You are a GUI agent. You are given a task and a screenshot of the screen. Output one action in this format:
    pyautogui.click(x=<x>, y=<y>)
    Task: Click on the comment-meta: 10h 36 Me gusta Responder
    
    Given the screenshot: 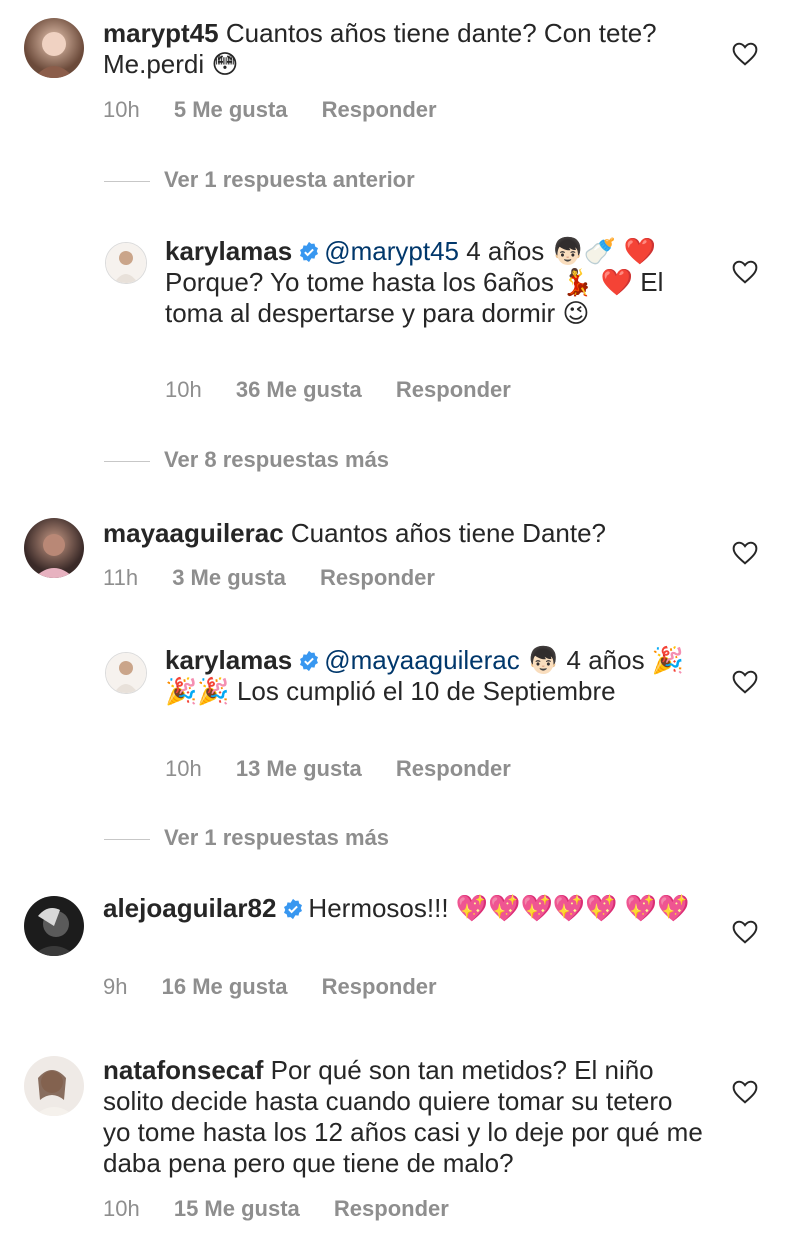 What is the action you would take?
    pyautogui.click(x=352, y=390)
    